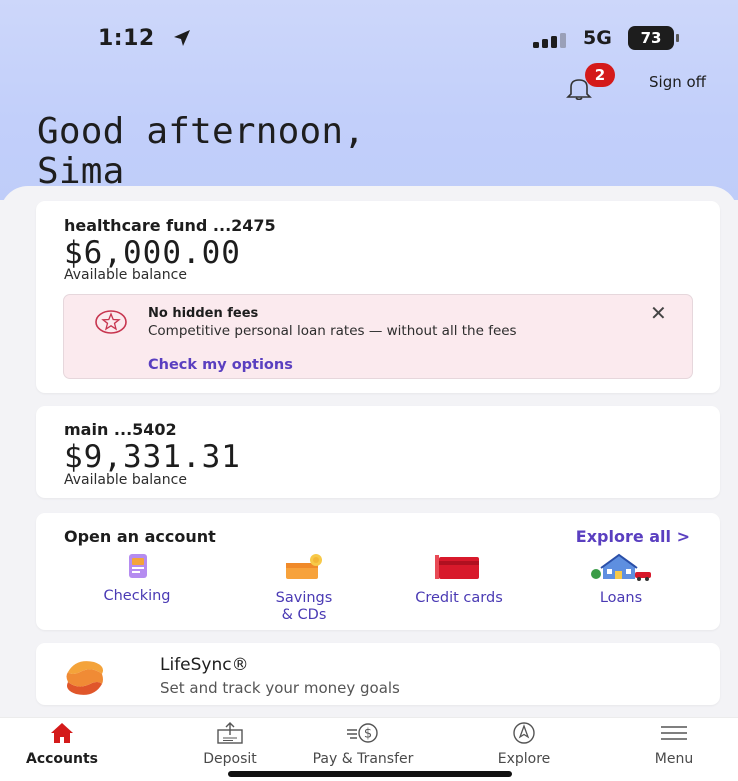 This screenshot has width=738, height=781. Describe the element at coordinates (304, 615) in the screenshot. I see `product-label-line2: & CDs` at that location.